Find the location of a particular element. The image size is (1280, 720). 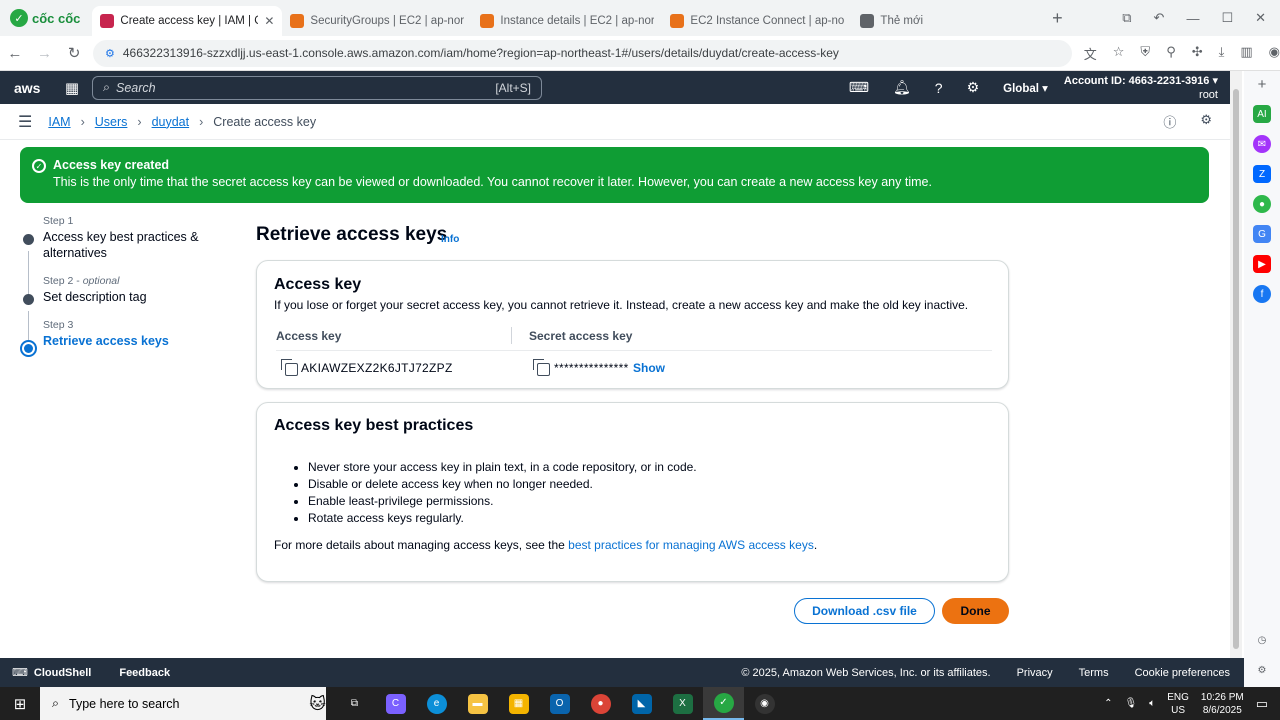

done-button: Done is located at coordinates (975, 611).